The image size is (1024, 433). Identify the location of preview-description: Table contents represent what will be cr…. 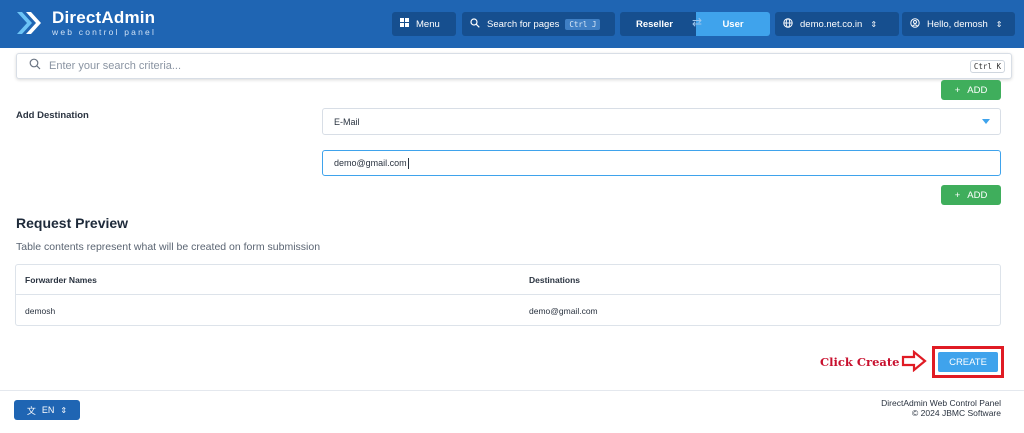
(168, 247).